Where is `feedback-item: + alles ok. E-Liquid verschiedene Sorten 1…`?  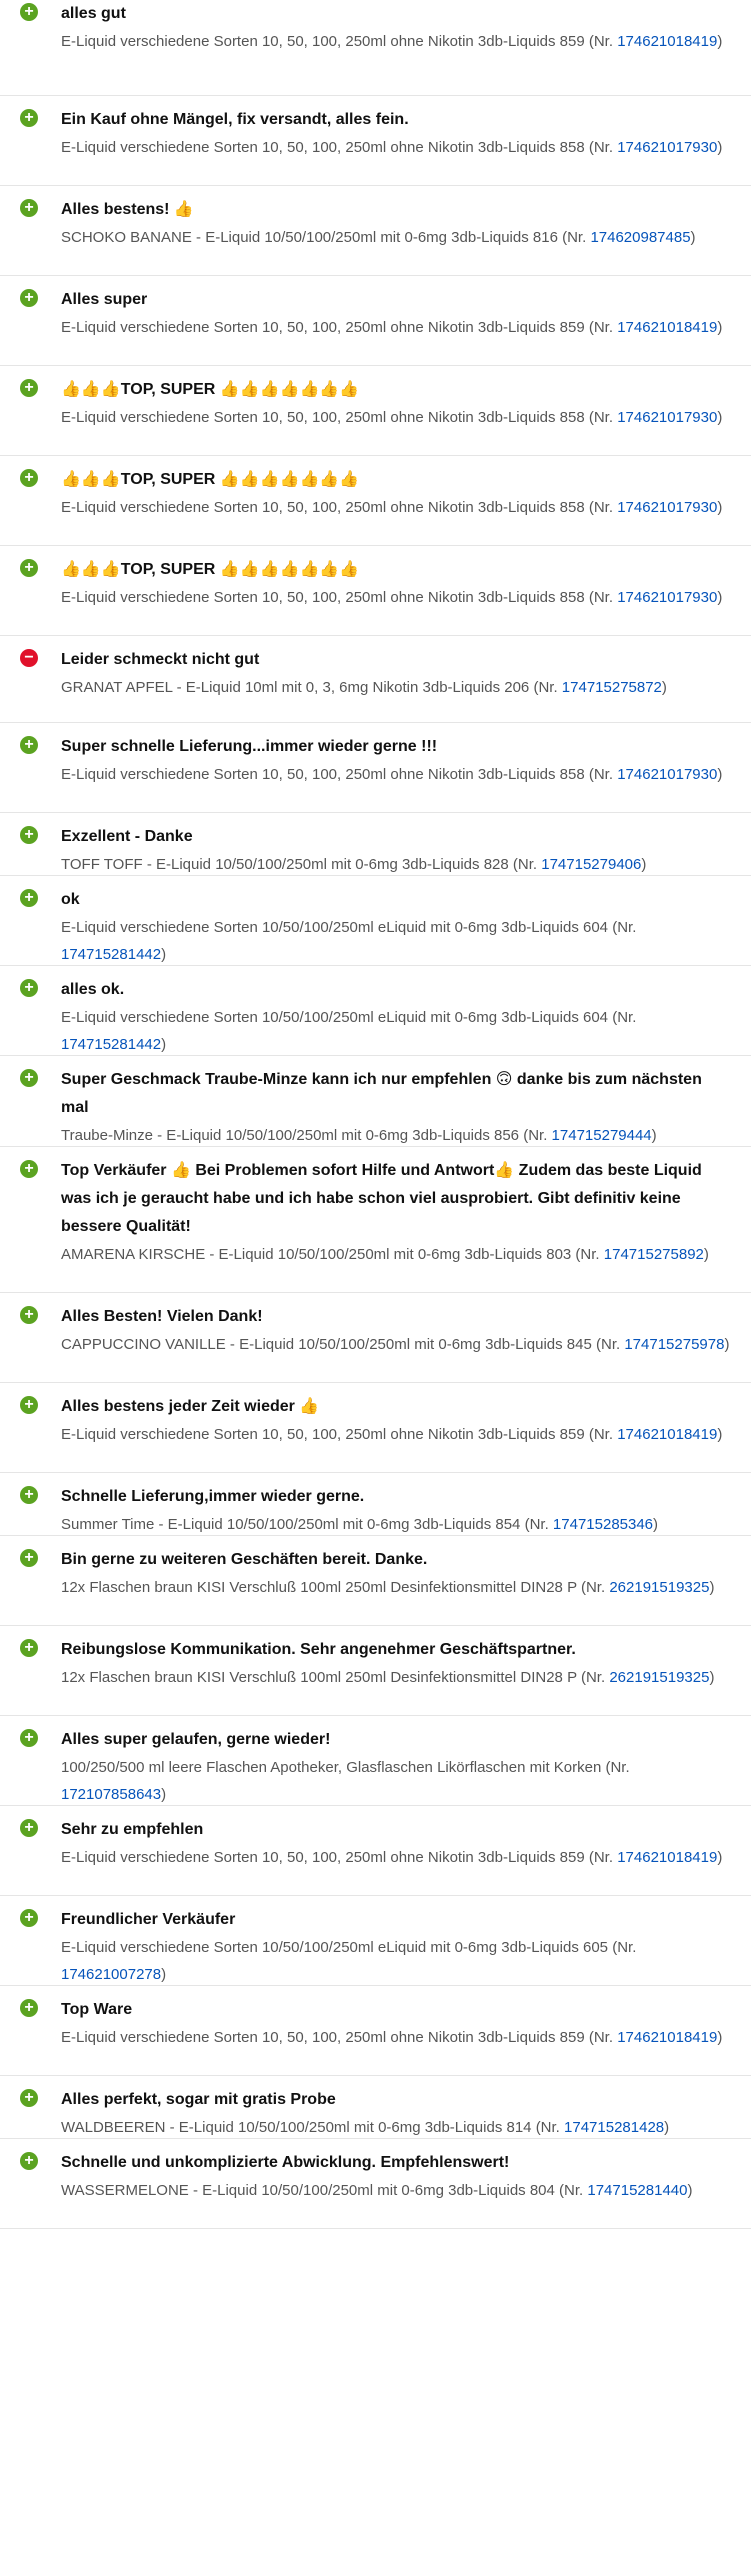
feedback-item: + alles ok. E-Liquid verschiedene Sorten 1… is located at coordinates (375, 1011).